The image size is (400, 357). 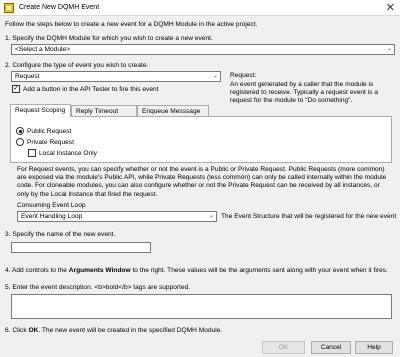 I want to click on local-instance-label: Local Instance Only, so click(x=68, y=153).